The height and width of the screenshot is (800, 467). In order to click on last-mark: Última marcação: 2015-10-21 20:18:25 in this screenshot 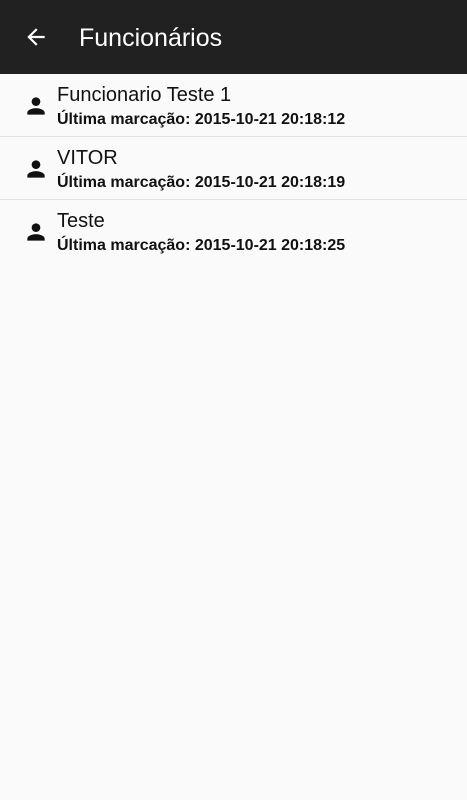, I will do `click(201, 246)`.